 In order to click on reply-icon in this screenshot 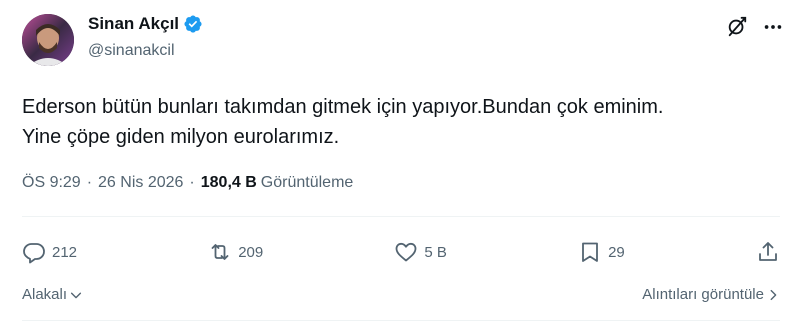, I will do `click(34, 253)`.